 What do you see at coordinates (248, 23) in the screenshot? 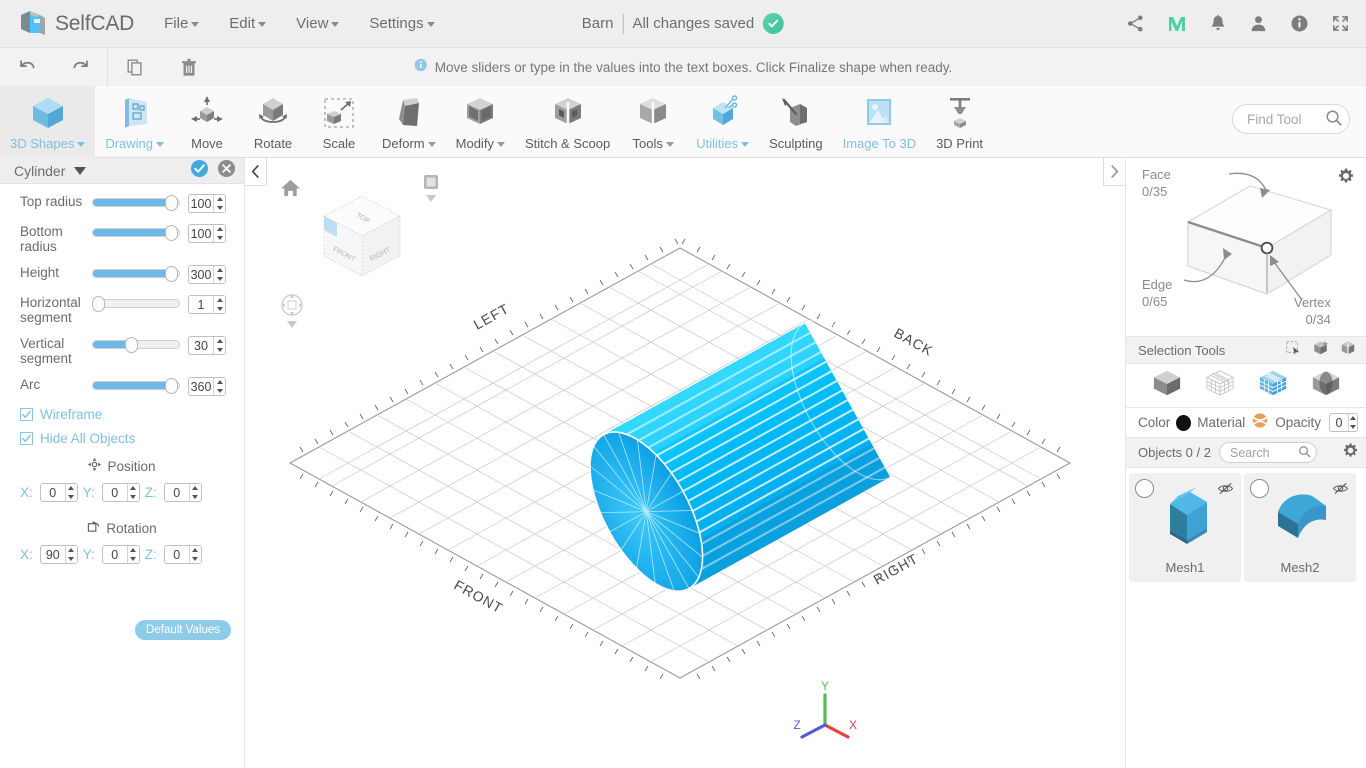
I see `menu-edit: Edit` at bounding box center [248, 23].